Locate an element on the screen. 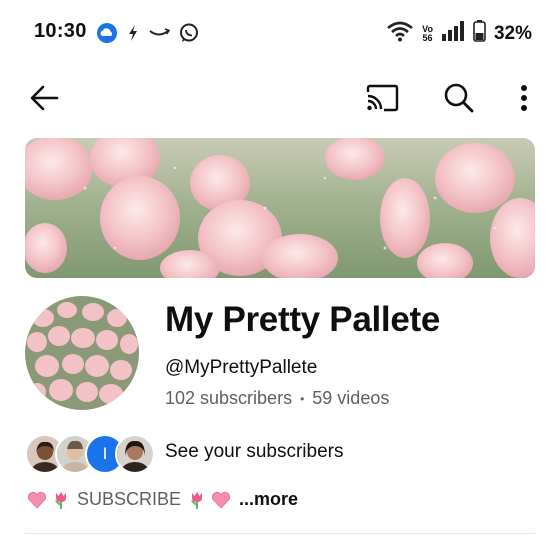 The image size is (560, 536). cast-button is located at coordinates (382, 100).